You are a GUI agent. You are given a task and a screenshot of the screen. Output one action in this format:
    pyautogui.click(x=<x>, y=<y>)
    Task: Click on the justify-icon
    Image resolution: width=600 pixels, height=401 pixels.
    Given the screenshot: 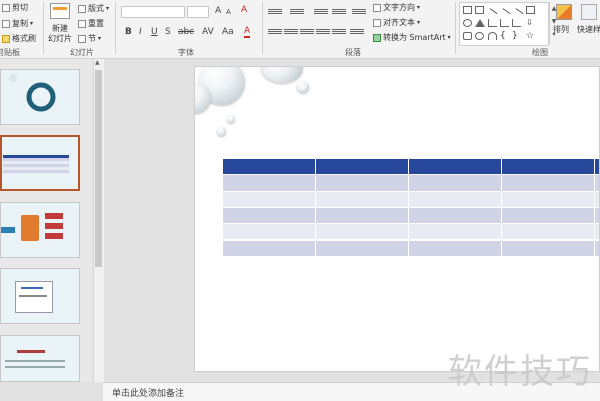 What is the action you would take?
    pyautogui.click(x=323, y=32)
    